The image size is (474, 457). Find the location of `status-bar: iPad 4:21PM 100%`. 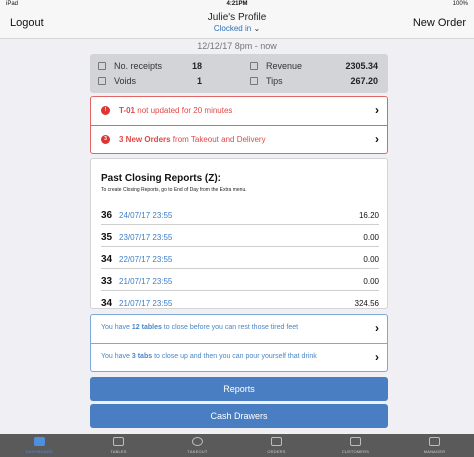

status-bar: iPad 4:21PM 100% is located at coordinates (237, 4).